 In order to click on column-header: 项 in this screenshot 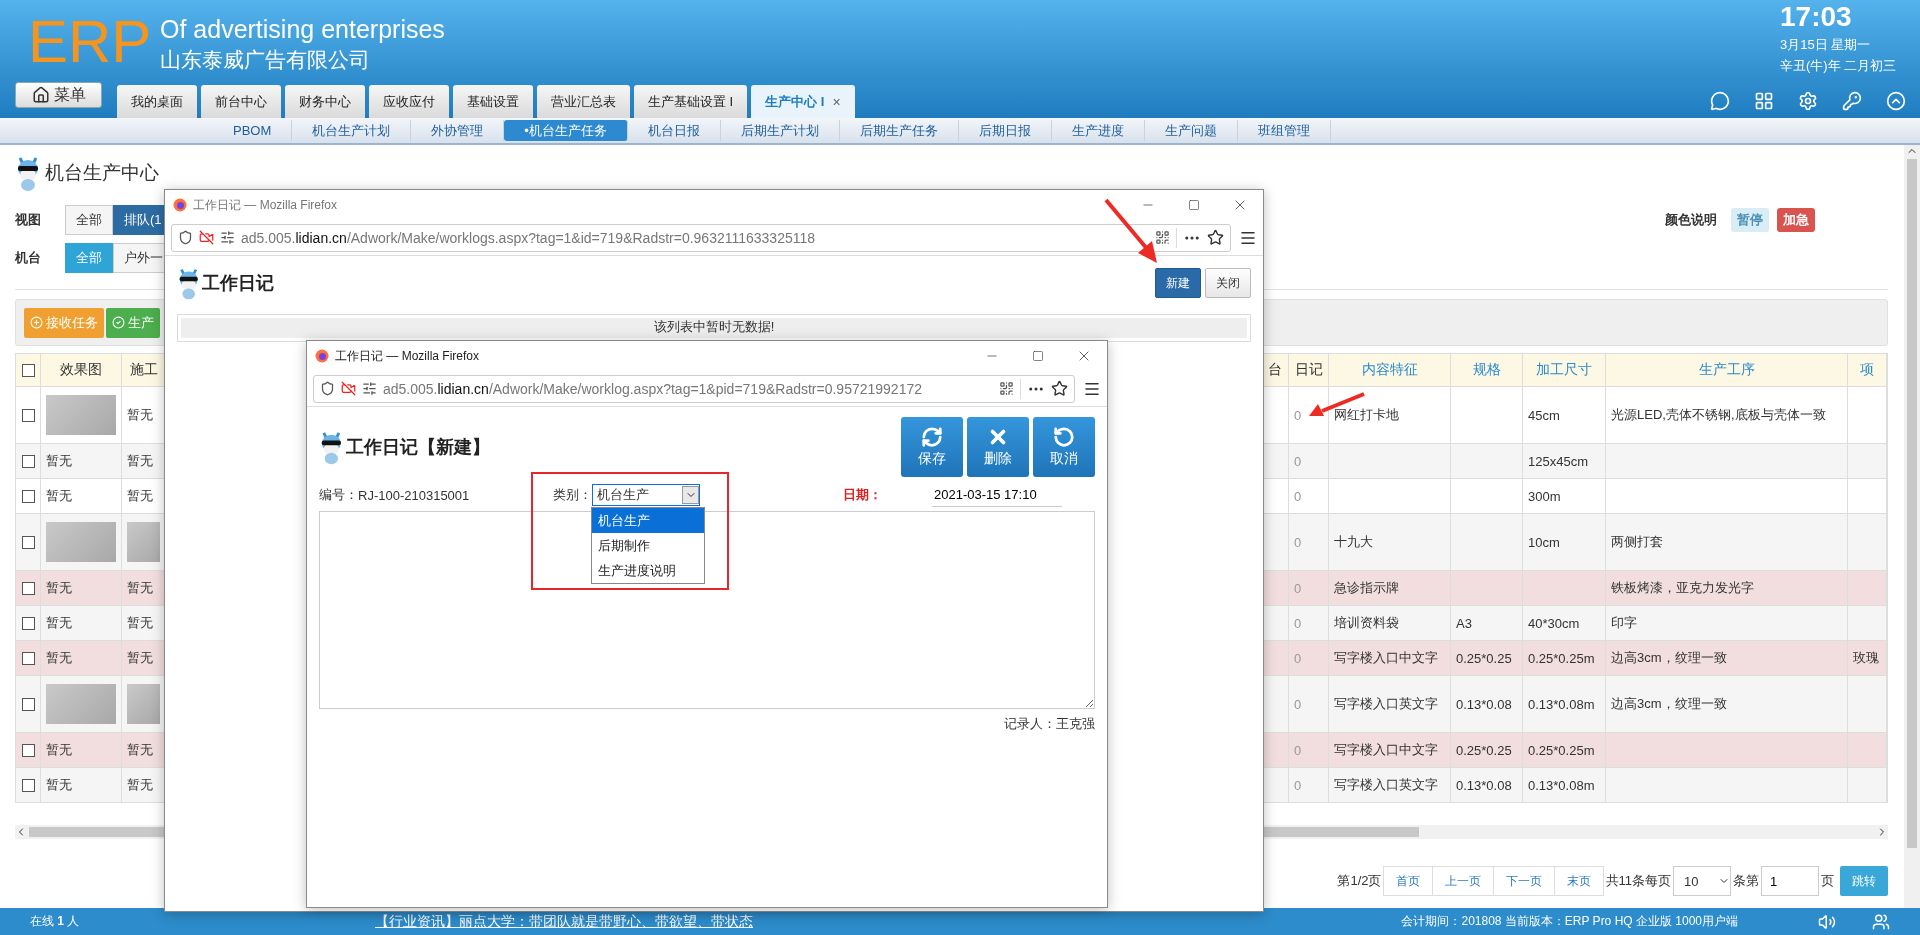, I will do `click(1867, 370)`.